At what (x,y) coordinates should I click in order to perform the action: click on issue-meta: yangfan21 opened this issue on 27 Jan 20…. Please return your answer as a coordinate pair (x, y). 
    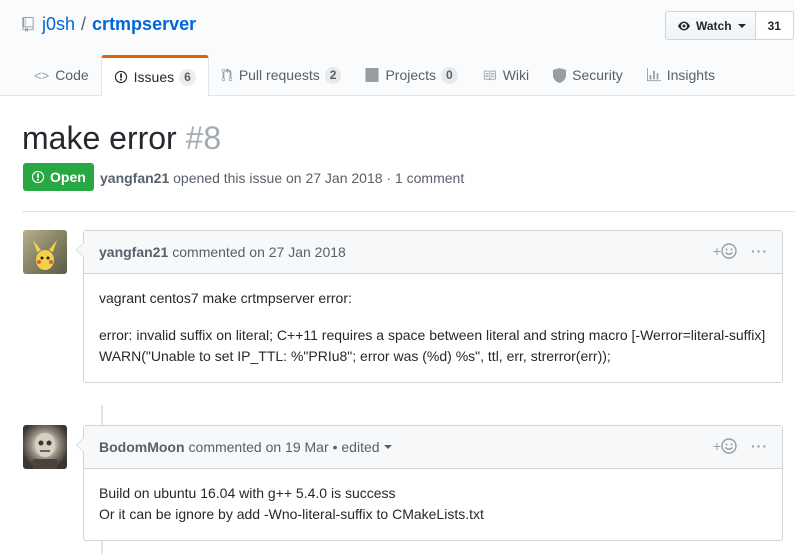
    Looking at the image, I should click on (282, 178).